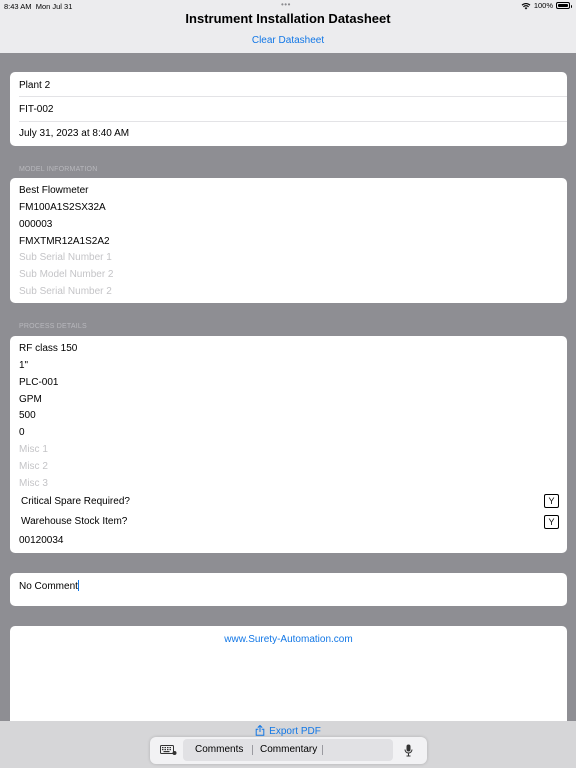 This screenshot has height=768, width=576. Describe the element at coordinates (75, 501) in the screenshot. I see `critical-spare-label: Critical Spare Required?` at that location.